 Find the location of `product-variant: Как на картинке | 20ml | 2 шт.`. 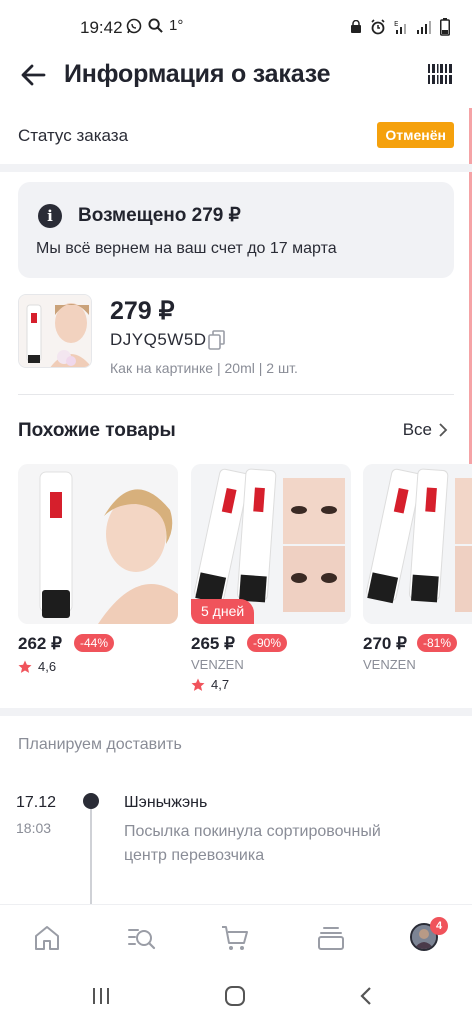

product-variant: Как на картинке | 20ml | 2 шт. is located at coordinates (204, 368).